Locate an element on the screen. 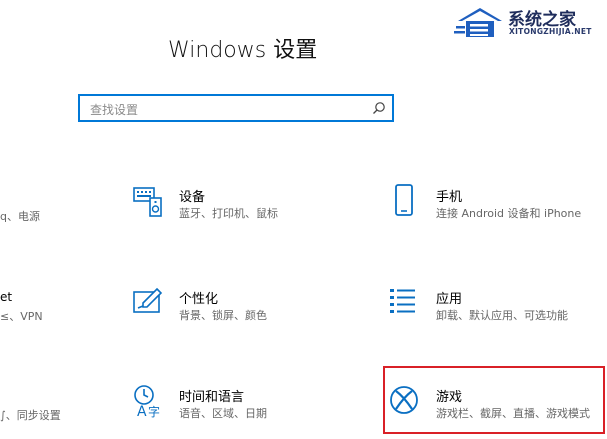 The width and height of the screenshot is (607, 439). watermark-logo: 系统之家 XITONGZHIJIA.NET is located at coordinates (529, 22).